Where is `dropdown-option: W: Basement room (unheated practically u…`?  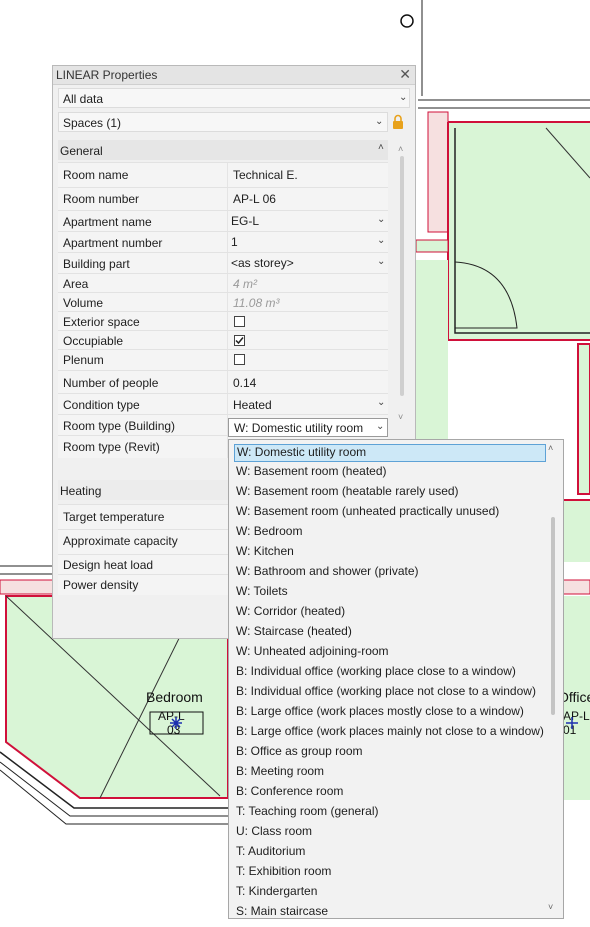 dropdown-option: W: Basement room (unheated practically u… is located at coordinates (367, 513).